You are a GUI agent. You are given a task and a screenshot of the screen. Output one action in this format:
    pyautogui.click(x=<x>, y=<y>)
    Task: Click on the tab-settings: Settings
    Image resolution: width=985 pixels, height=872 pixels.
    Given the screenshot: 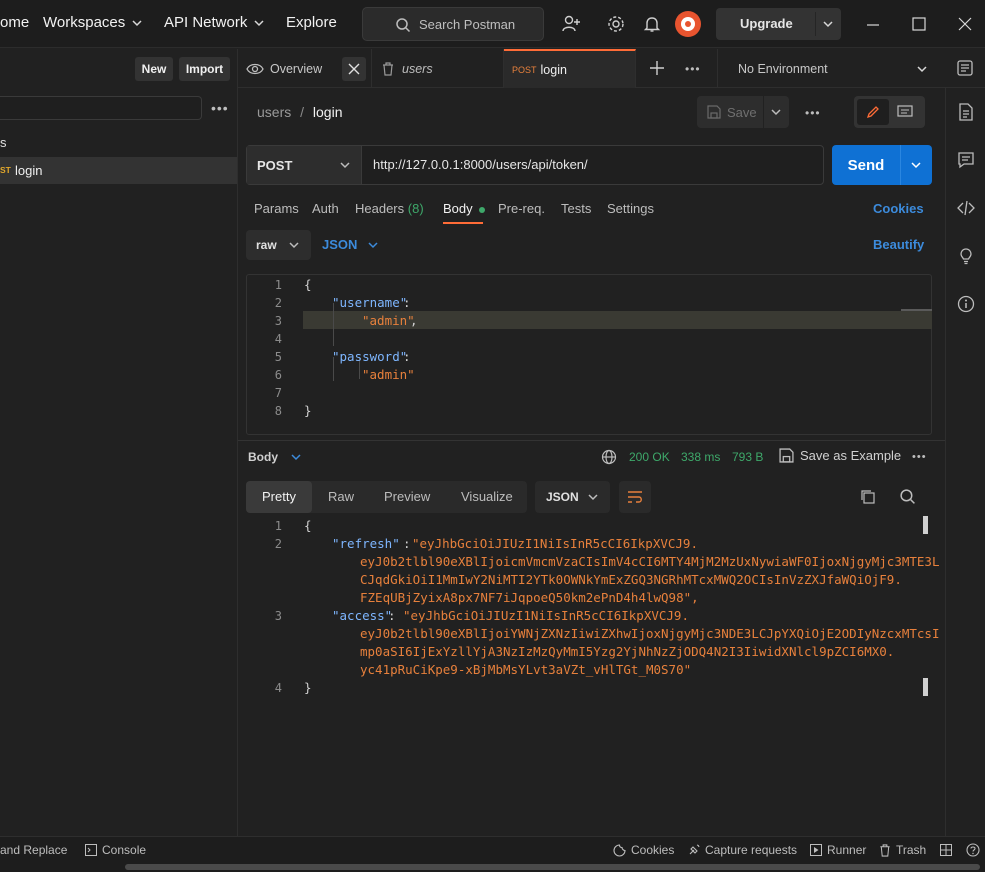 What is the action you would take?
    pyautogui.click(x=630, y=208)
    